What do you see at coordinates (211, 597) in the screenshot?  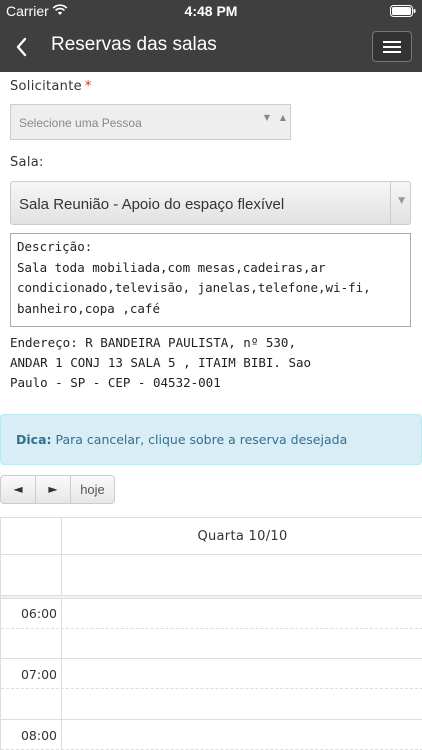 I see `allday-divider` at bounding box center [211, 597].